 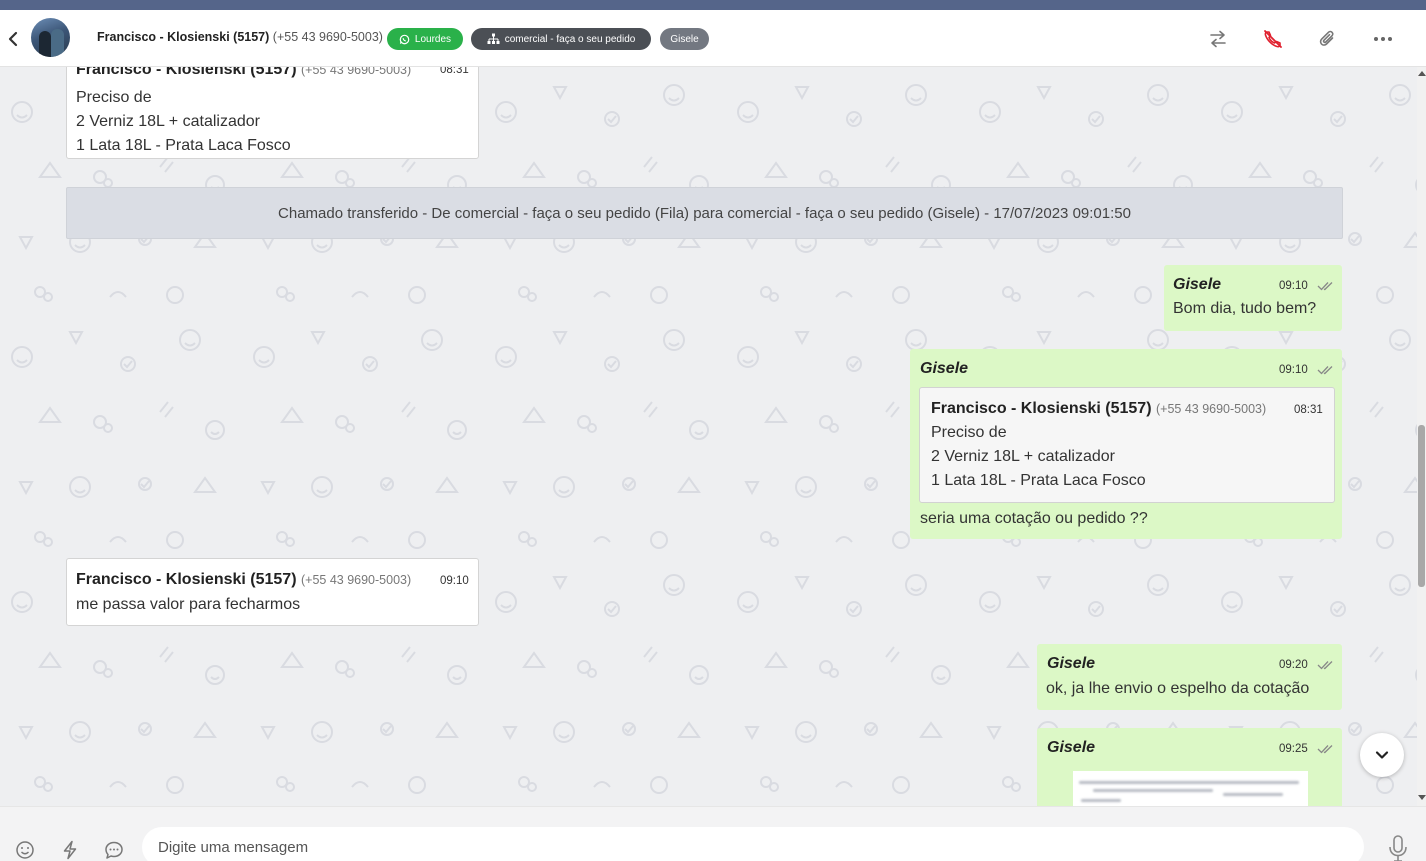 I want to click on quoted-line: Preciso de, so click(x=969, y=432).